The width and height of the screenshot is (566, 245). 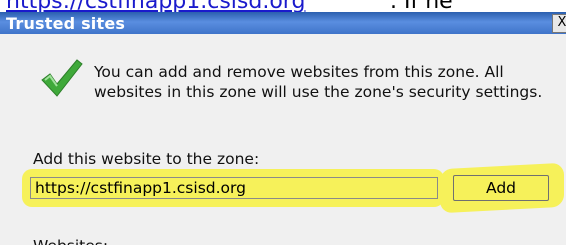 What do you see at coordinates (501, 188) in the screenshot?
I see `add-button: Add` at bounding box center [501, 188].